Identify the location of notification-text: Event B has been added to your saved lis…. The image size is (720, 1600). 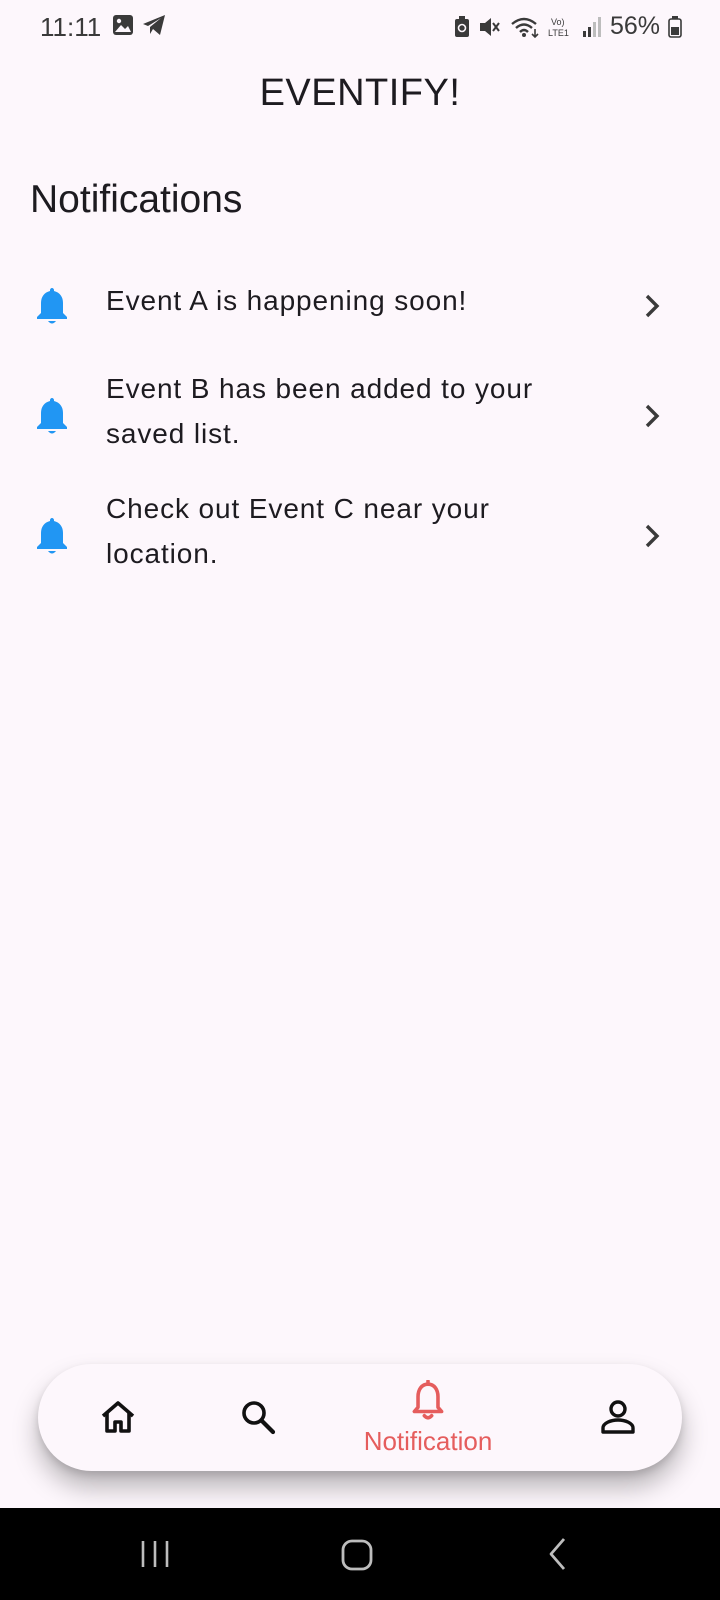
(320, 411).